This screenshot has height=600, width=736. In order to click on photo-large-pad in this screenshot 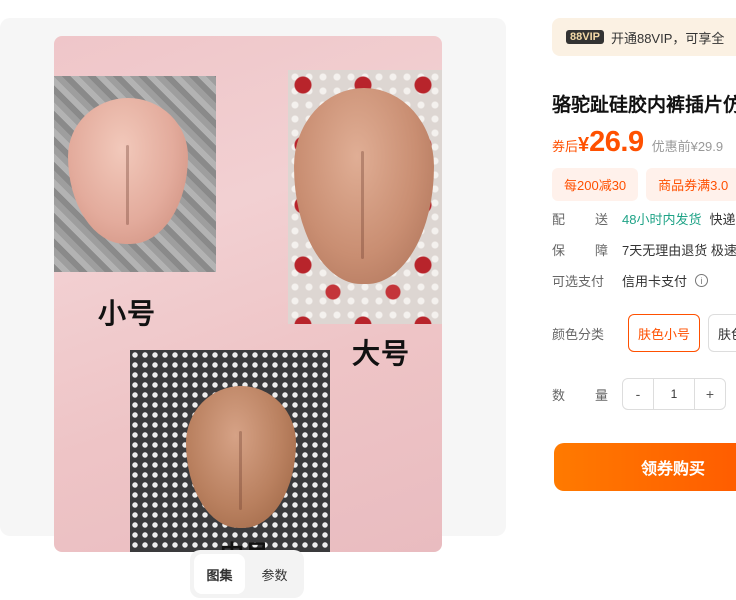, I will do `click(365, 197)`.